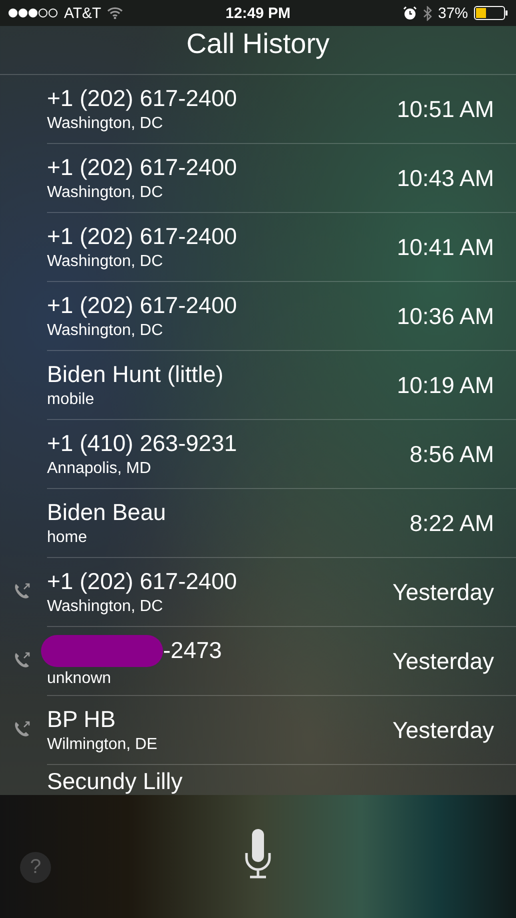 This screenshot has height=918, width=516. I want to click on call-time: 10:36 AM, so click(445, 316).